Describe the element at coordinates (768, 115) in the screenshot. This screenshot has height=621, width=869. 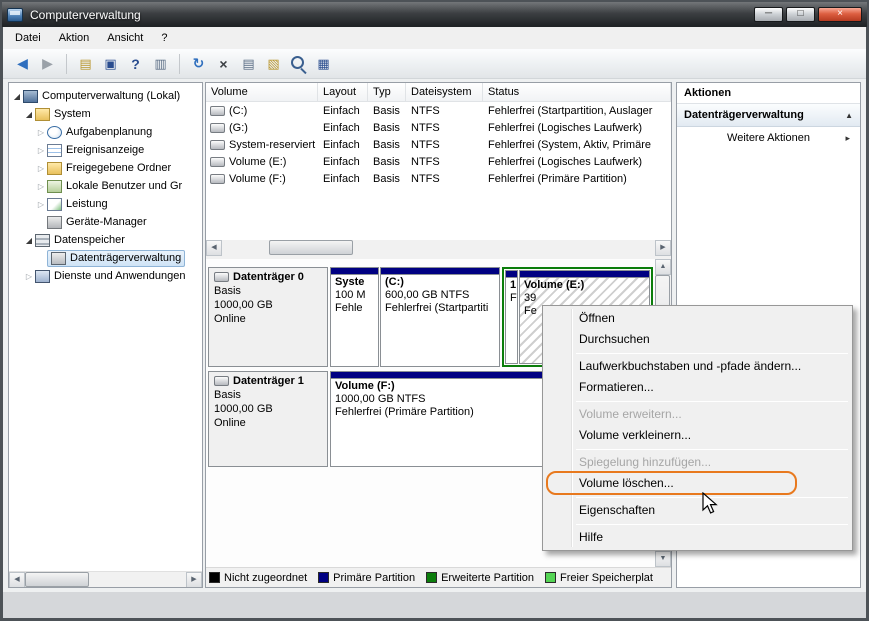
I see `actions-section-datentraegerverwaltung: Datenträgerverwaltung ▲` at that location.